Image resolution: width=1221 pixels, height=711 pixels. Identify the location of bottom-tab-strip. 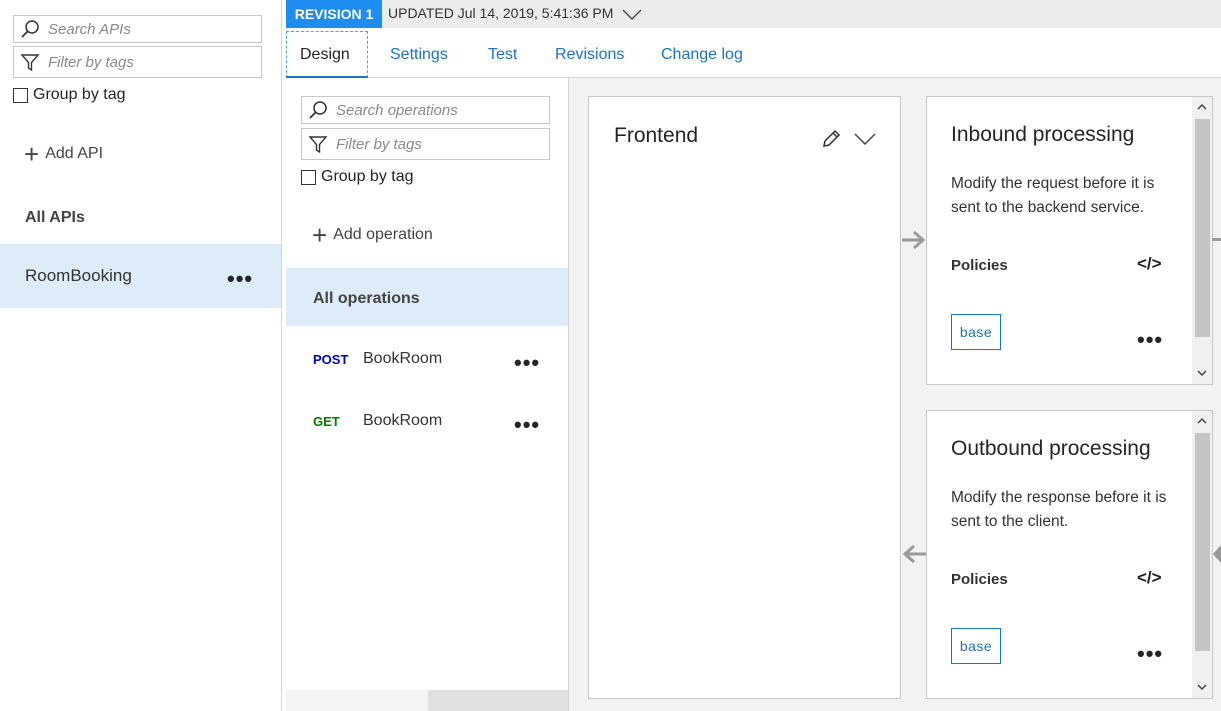
(427, 700).